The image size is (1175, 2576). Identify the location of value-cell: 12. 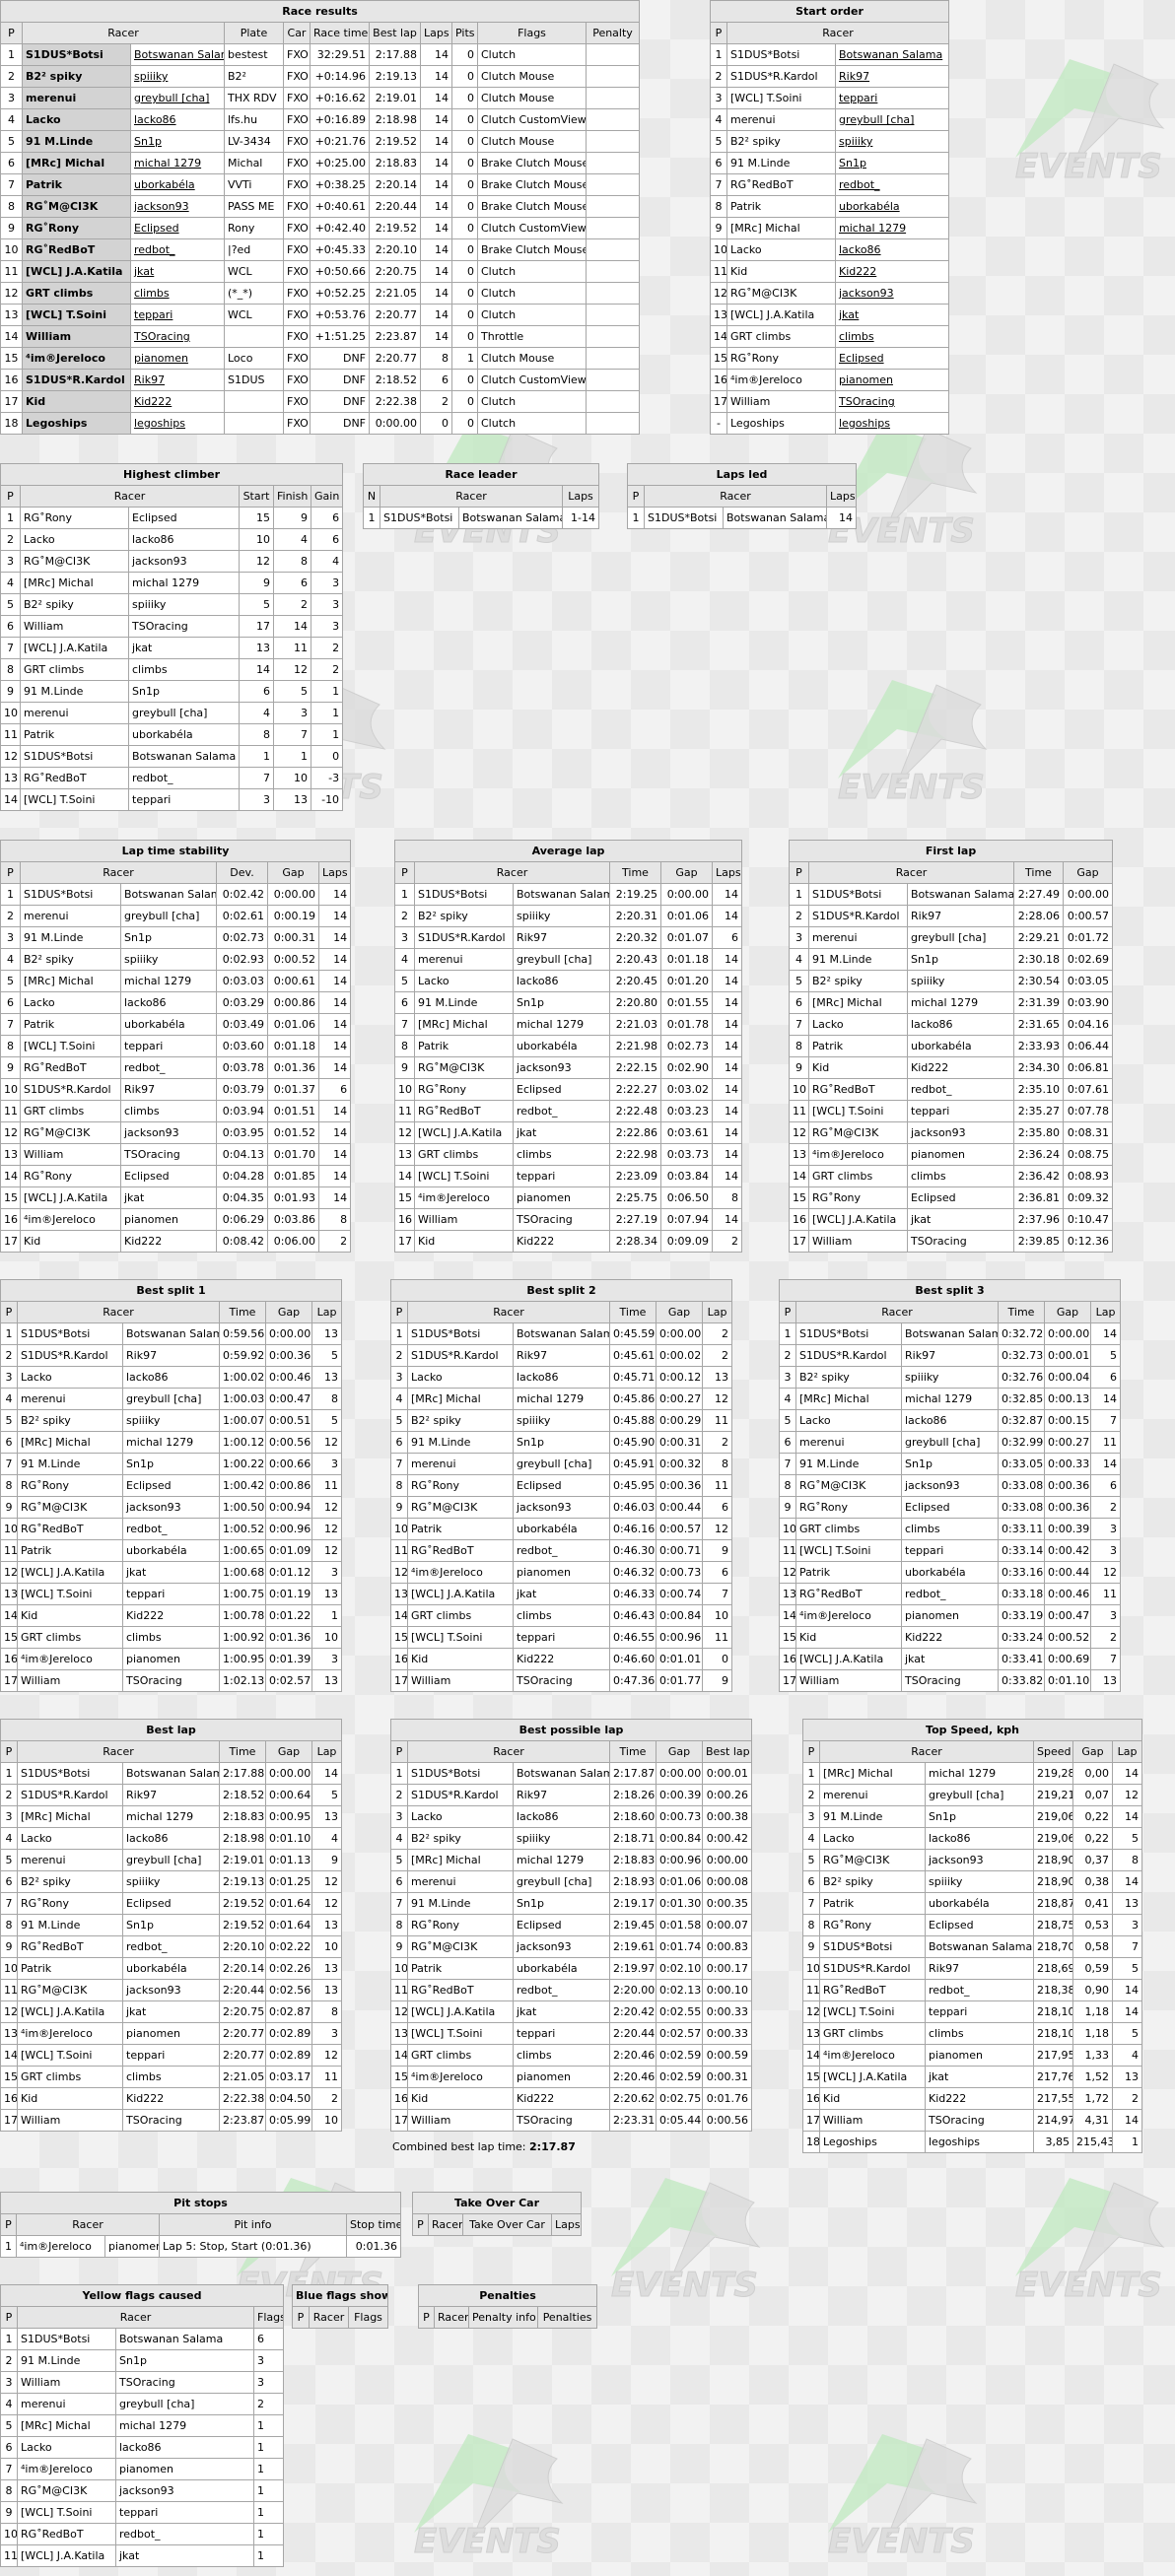
(1127, 1795).